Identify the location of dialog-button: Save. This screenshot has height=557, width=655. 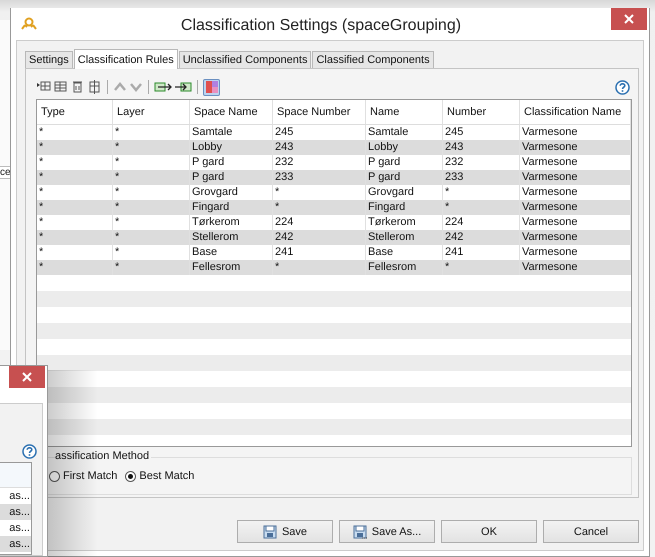
(285, 531).